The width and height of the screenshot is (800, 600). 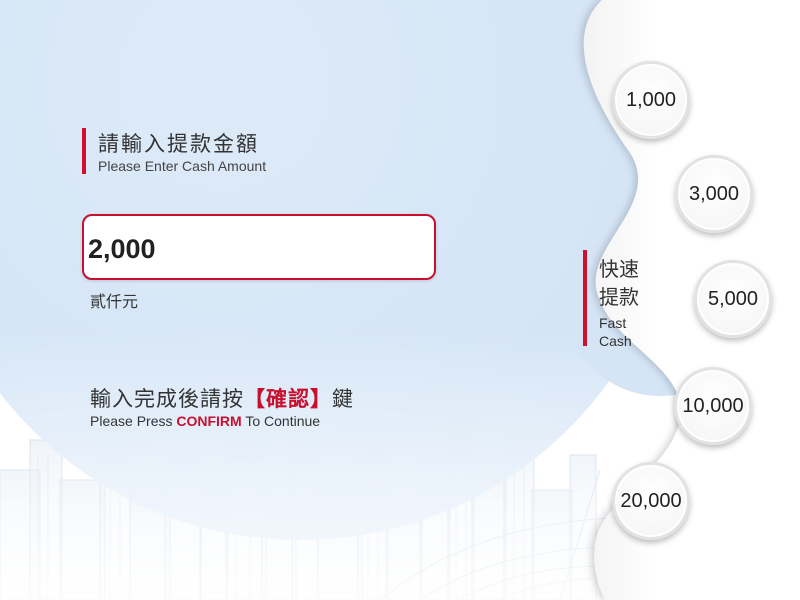 I want to click on amount-title-english: Please Enter Cash Amount, so click(x=182, y=166).